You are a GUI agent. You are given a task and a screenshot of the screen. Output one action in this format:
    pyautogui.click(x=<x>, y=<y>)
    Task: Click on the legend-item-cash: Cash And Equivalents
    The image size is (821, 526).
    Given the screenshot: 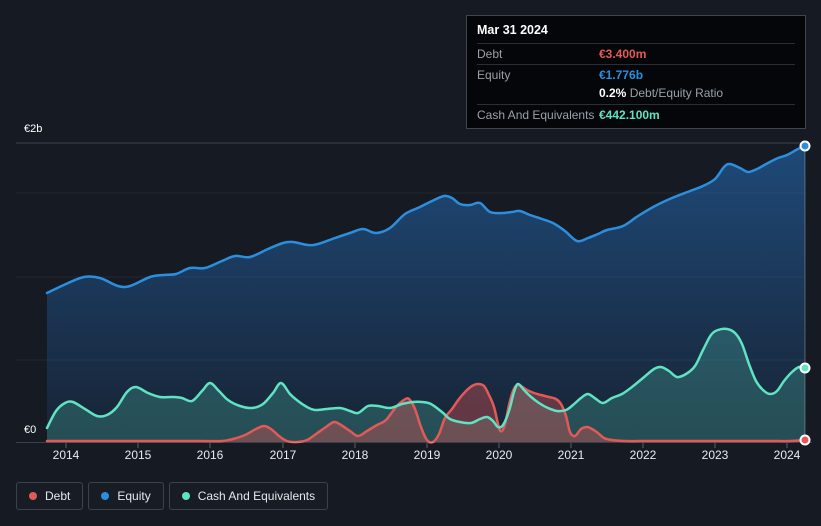 What is the action you would take?
    pyautogui.click(x=248, y=496)
    